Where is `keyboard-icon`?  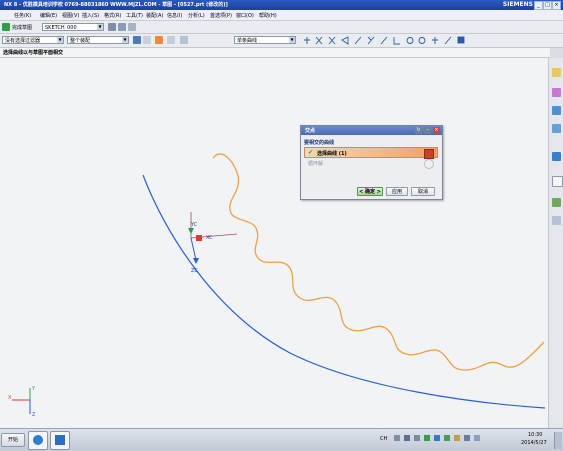
keyboard-icon is located at coordinates (397, 438).